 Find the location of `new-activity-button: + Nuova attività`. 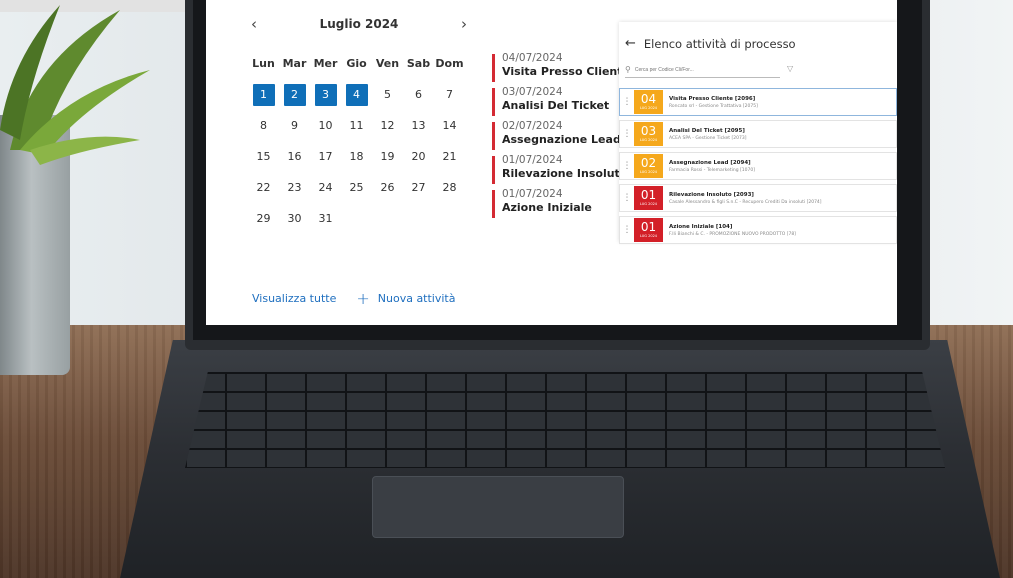

new-activity-button: + Nuova attività is located at coordinates (405, 298).